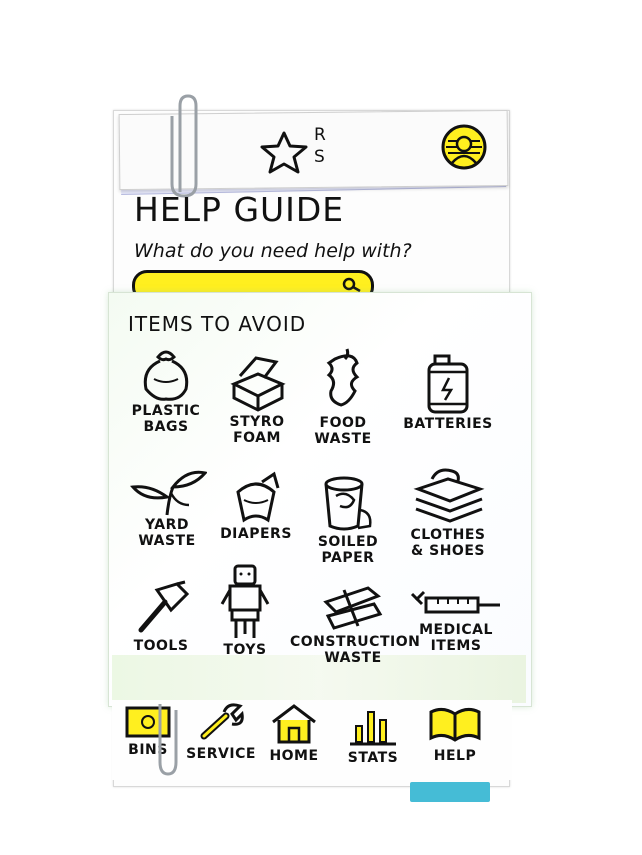  Describe the element at coordinates (320, 146) in the screenshot. I see `logo-letters: R S` at that location.